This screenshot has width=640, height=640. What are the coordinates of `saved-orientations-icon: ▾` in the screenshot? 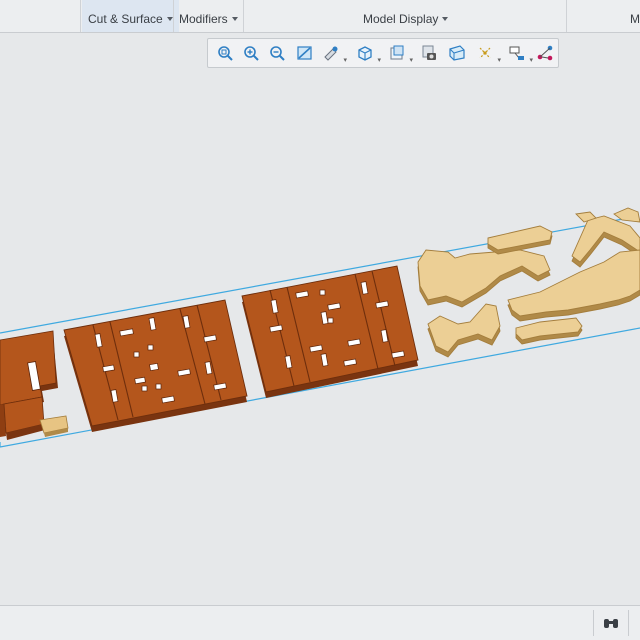 It's located at (367, 53).